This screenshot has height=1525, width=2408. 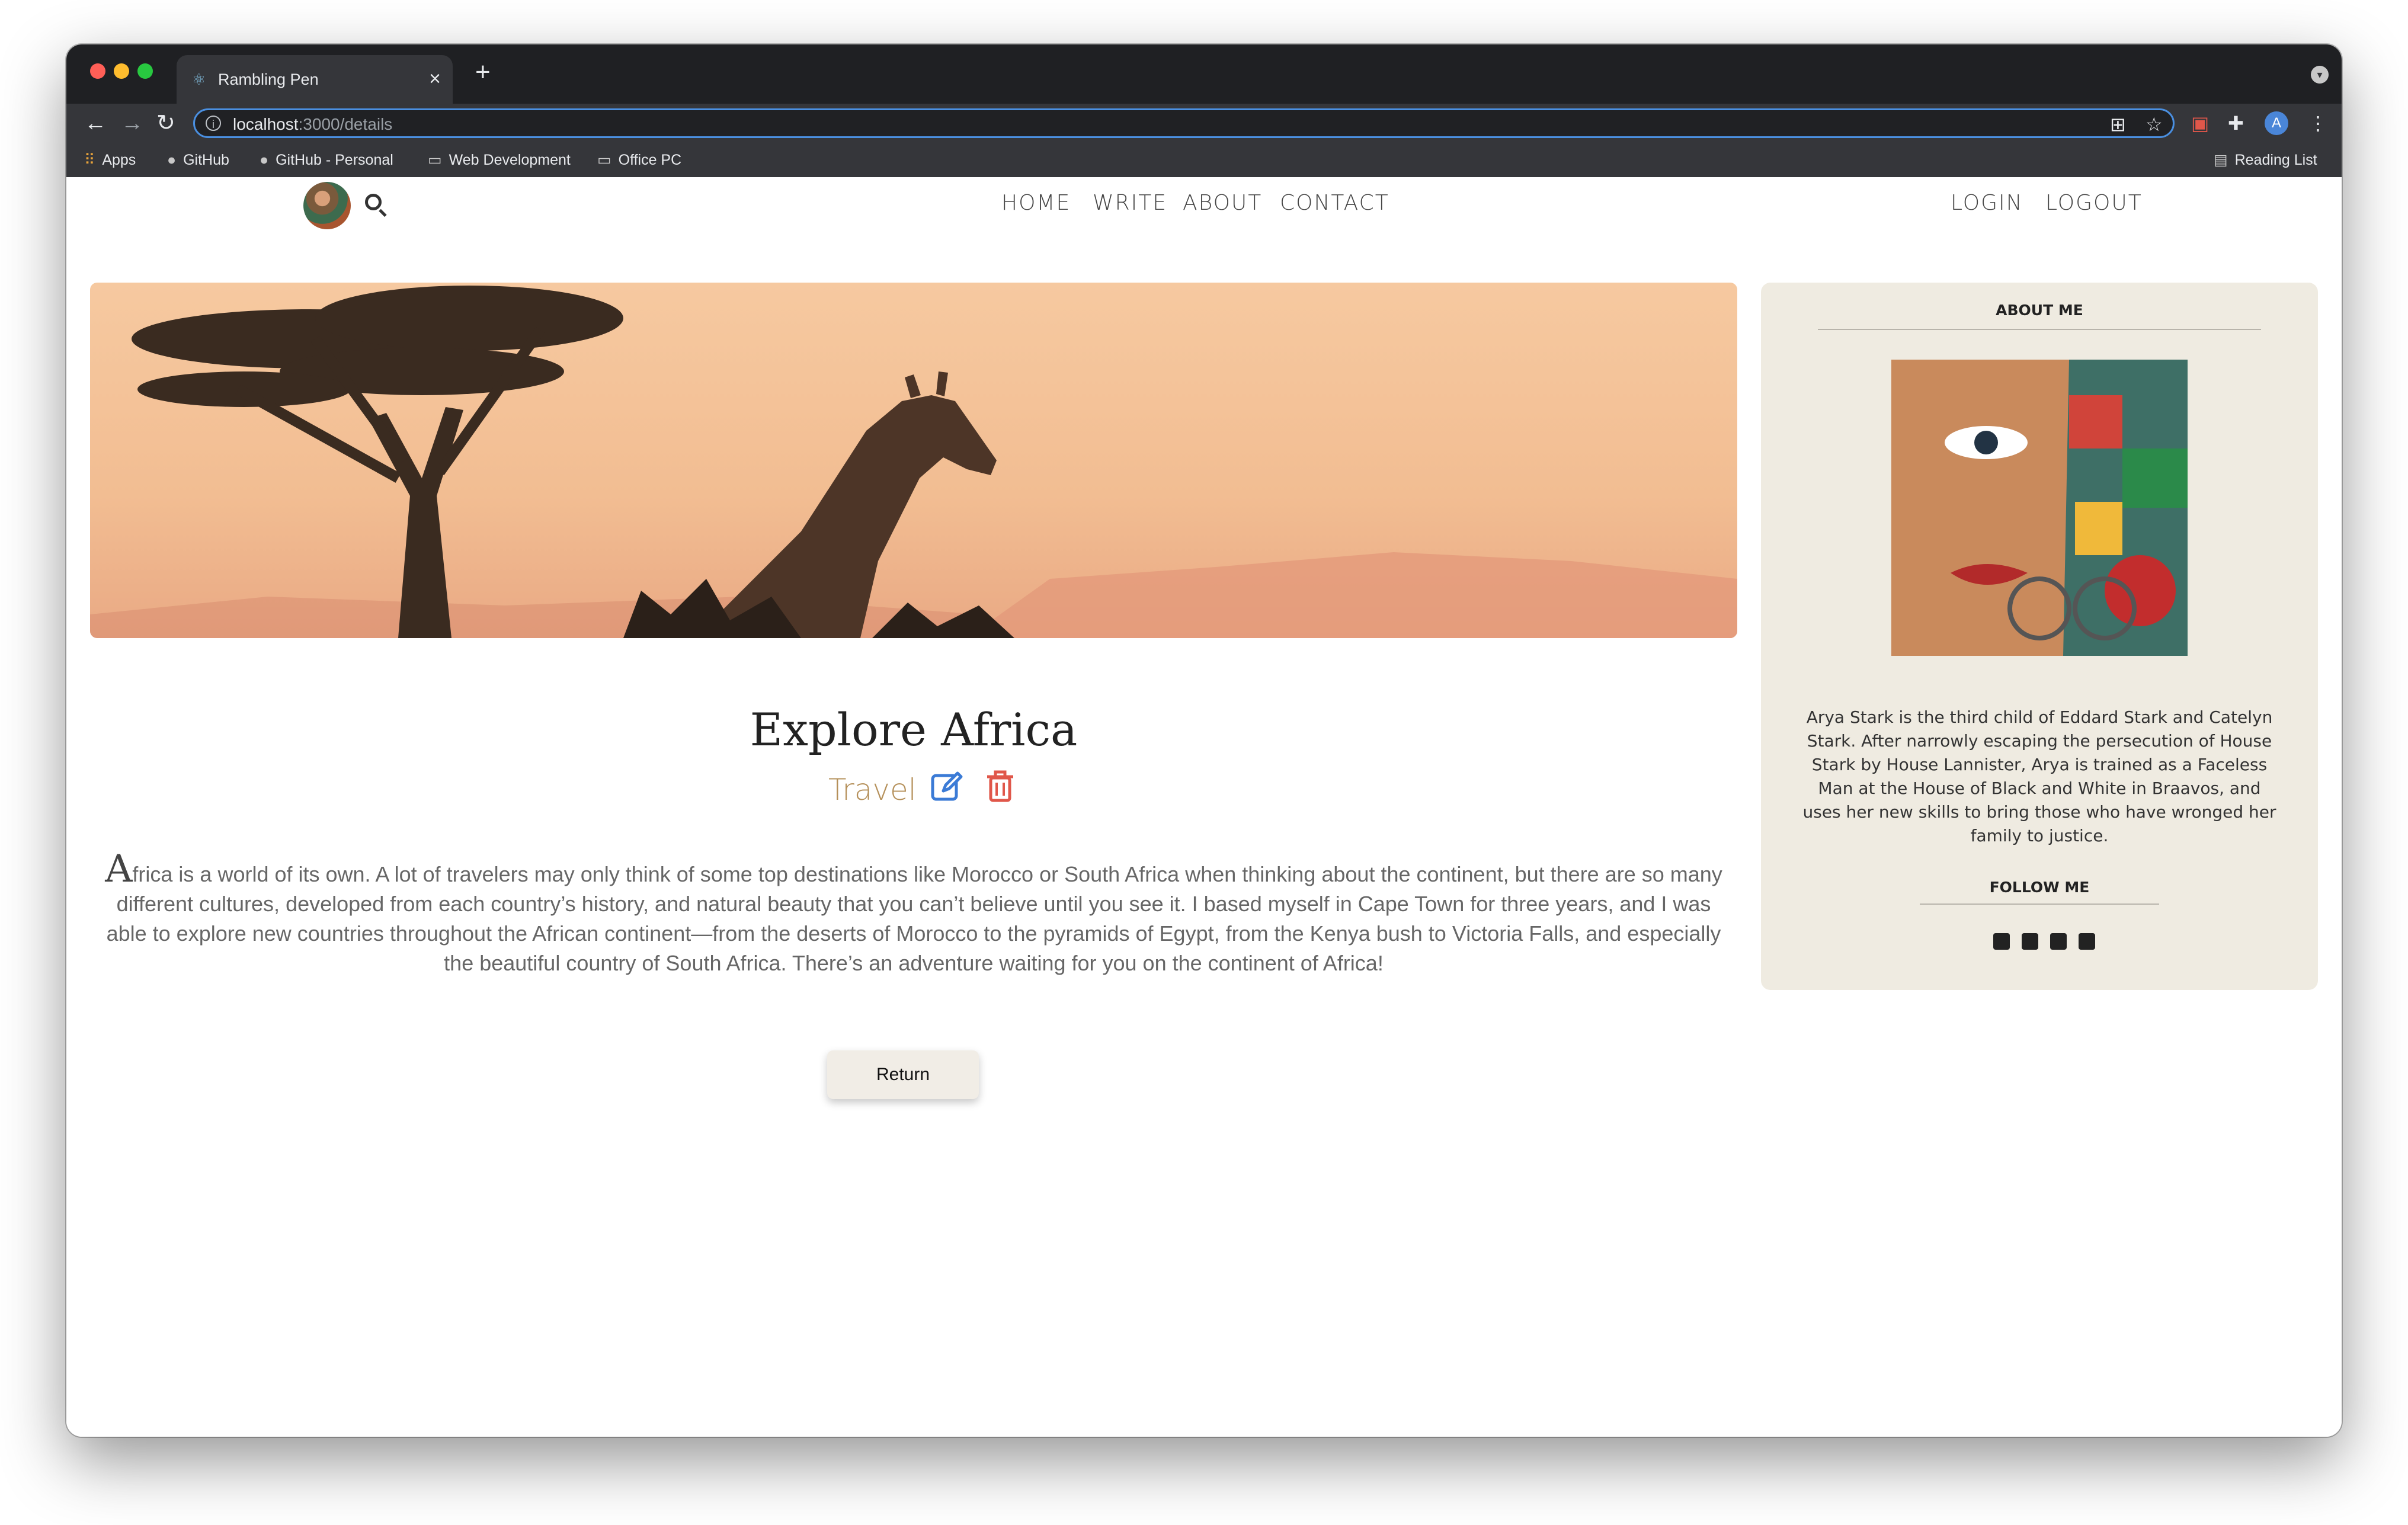 I want to click on tab-bar: ⚛ Rambling Pen × + ▾, so click(x=1204, y=74).